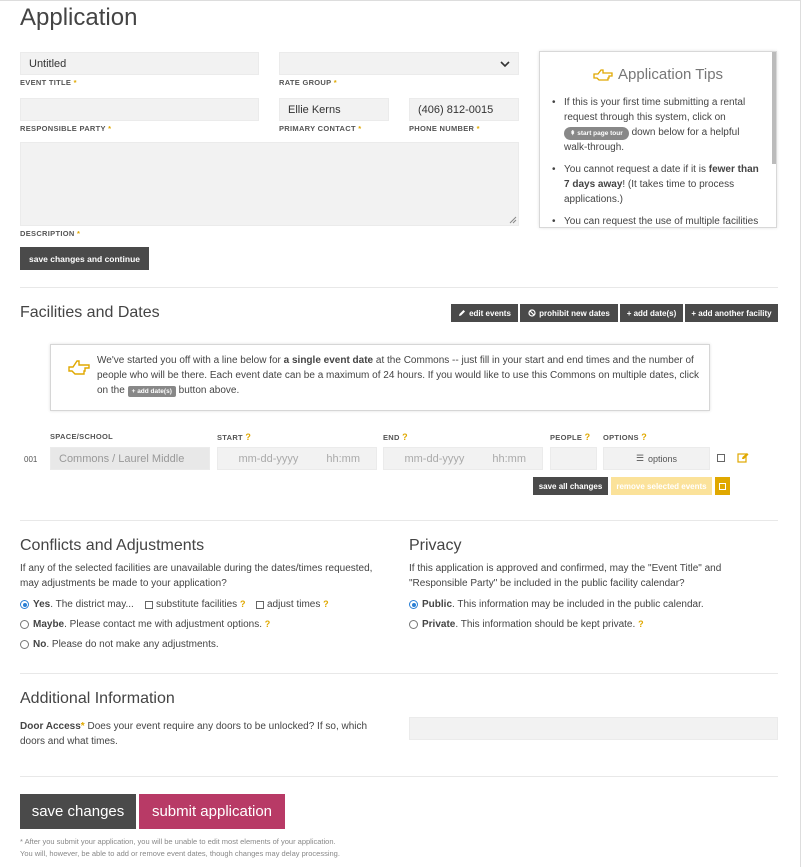  What do you see at coordinates (731, 313) in the screenshot?
I see `add-facility-button: + add another facility` at bounding box center [731, 313].